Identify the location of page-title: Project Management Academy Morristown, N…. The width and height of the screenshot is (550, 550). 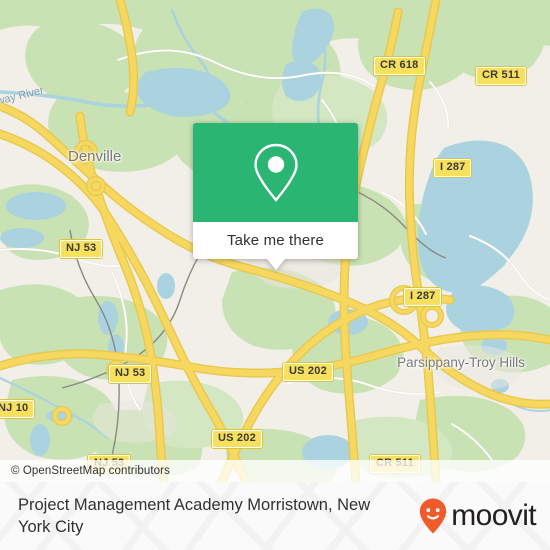
(194, 516).